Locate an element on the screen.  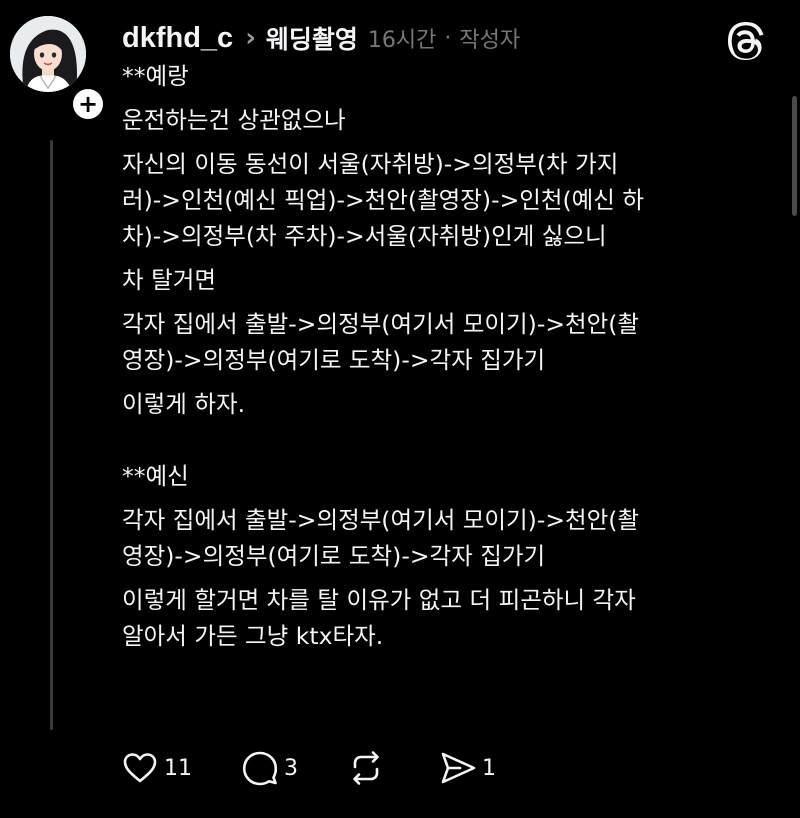
avatar is located at coordinates (48, 54).